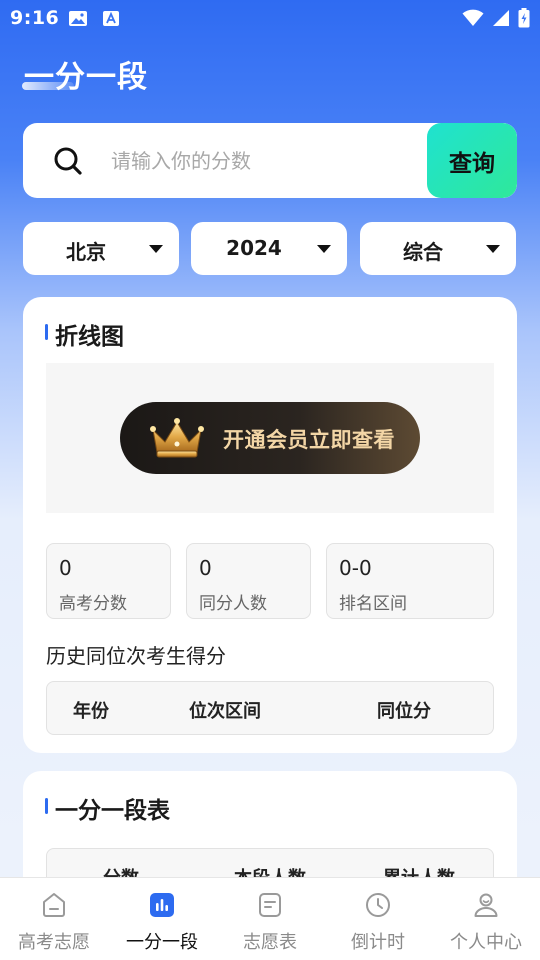  Describe the element at coordinates (108, 581) in the screenshot. I see `stat-score: 0 高考分数` at that location.